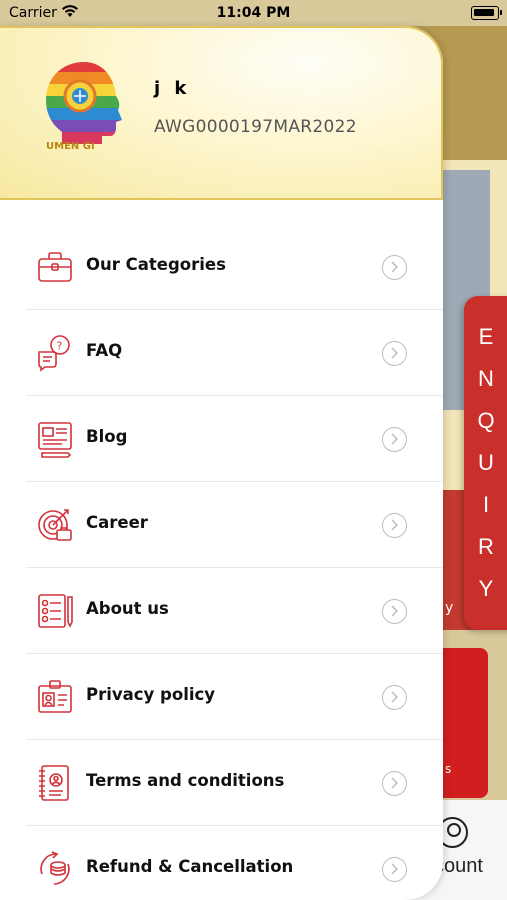 Image resolution: width=507 pixels, height=900 pixels. I want to click on briefcase-icon, so click(55, 267).